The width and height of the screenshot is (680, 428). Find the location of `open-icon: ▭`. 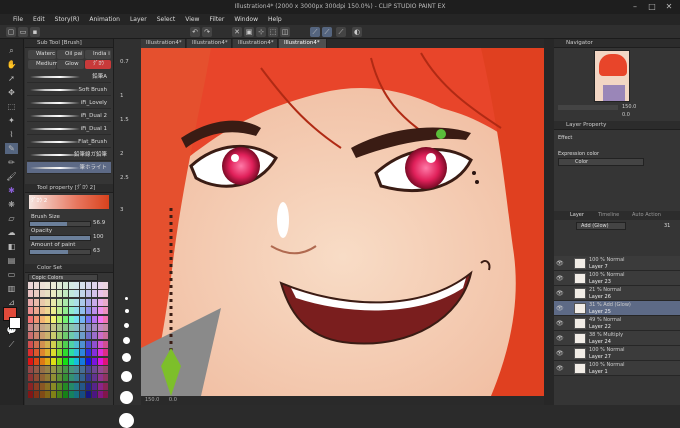

open-icon: ▭ is located at coordinates (23, 32).